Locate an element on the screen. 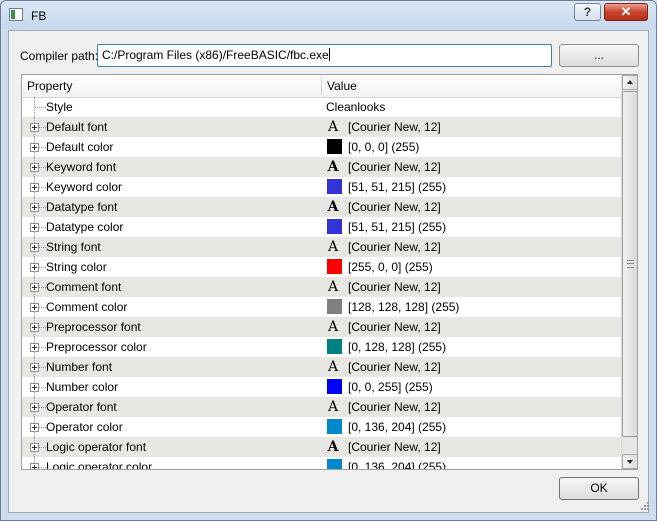  property-value: [0, 0, 255] (255) is located at coordinates (390, 387).